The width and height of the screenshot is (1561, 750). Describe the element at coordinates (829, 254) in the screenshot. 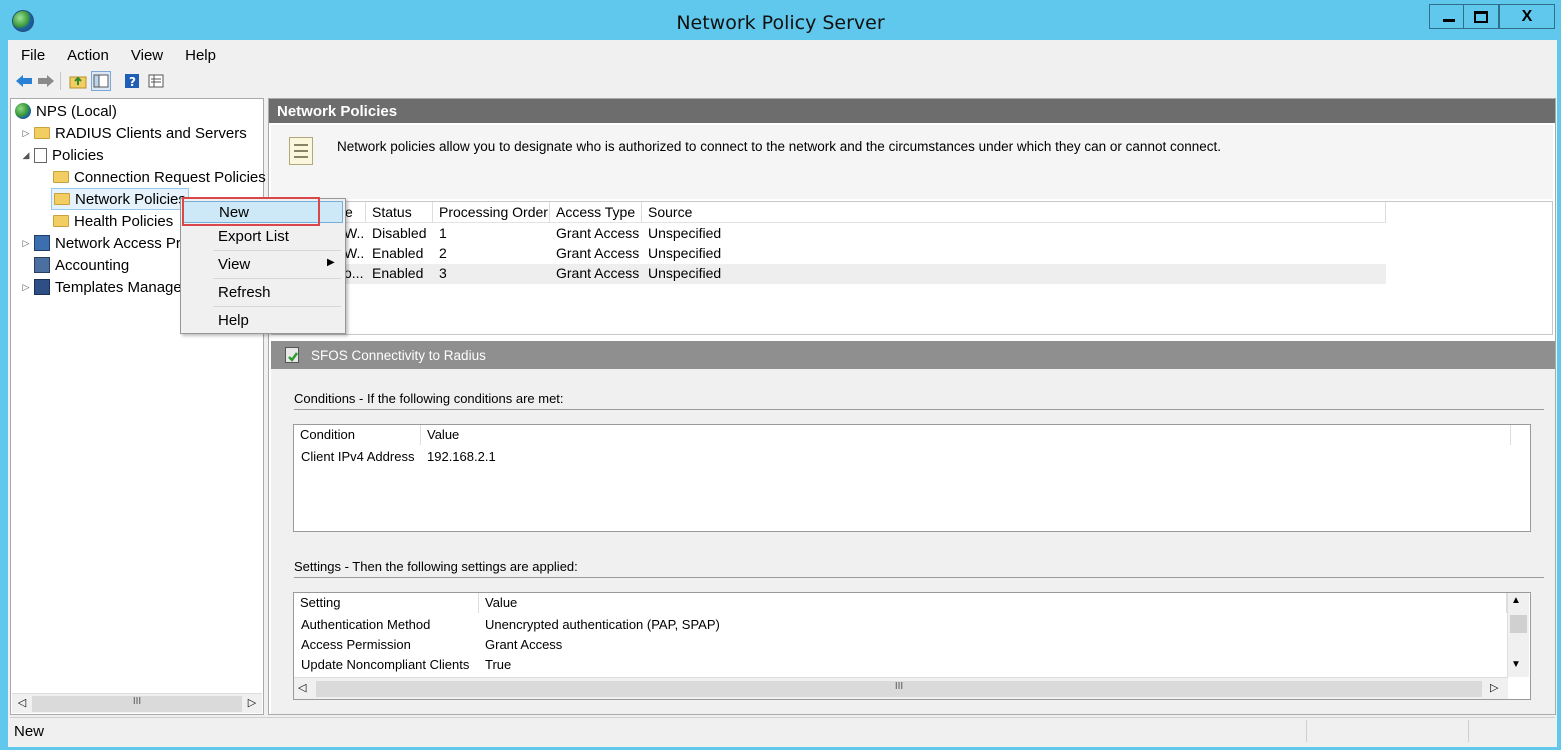

I see `table-row: W... Enabled 2 Grant Access Unspecified` at that location.